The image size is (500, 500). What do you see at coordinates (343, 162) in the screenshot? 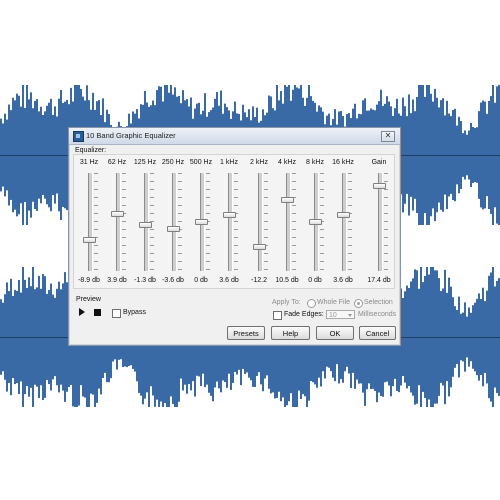
I see `band-frequency-label: 16 kHz` at bounding box center [343, 162].